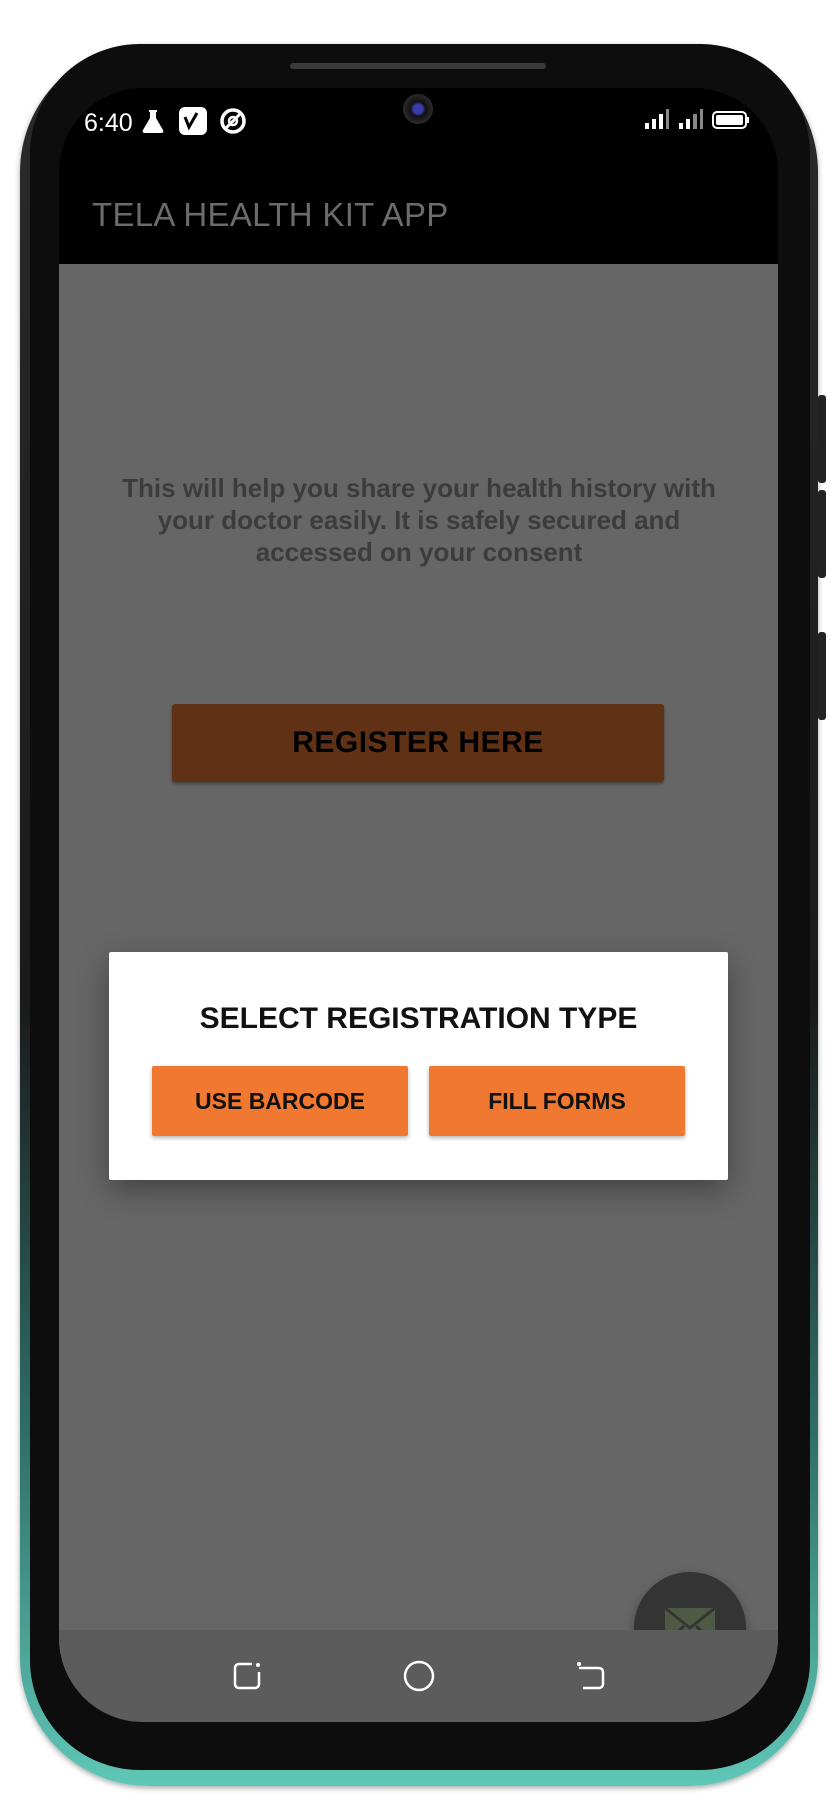 This screenshot has height=1820, width=840. I want to click on signal-icon, so click(657, 121).